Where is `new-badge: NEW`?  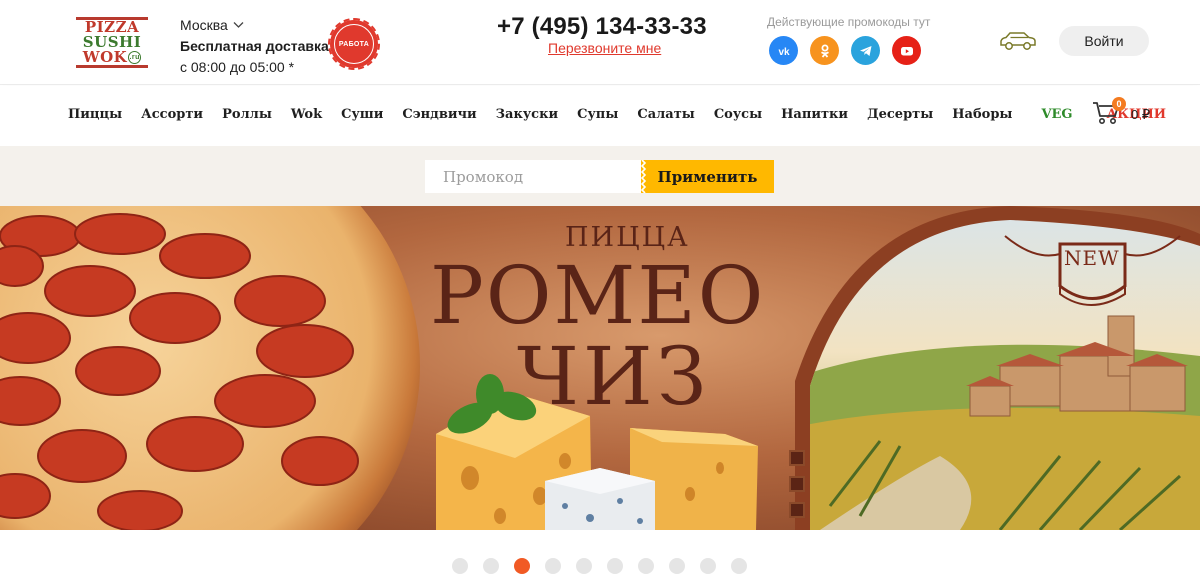
new-badge: NEW is located at coordinates (1092, 258).